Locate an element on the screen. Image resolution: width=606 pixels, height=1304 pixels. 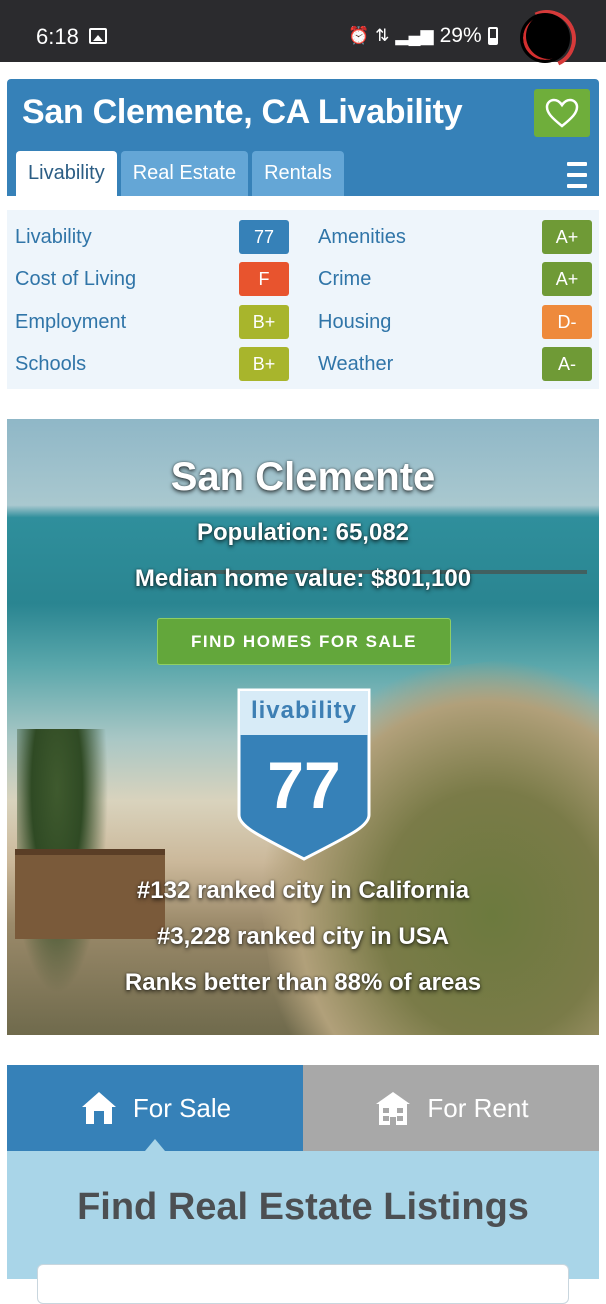
listing-title: Find Real Estate Listings is located at coordinates (303, 1207).